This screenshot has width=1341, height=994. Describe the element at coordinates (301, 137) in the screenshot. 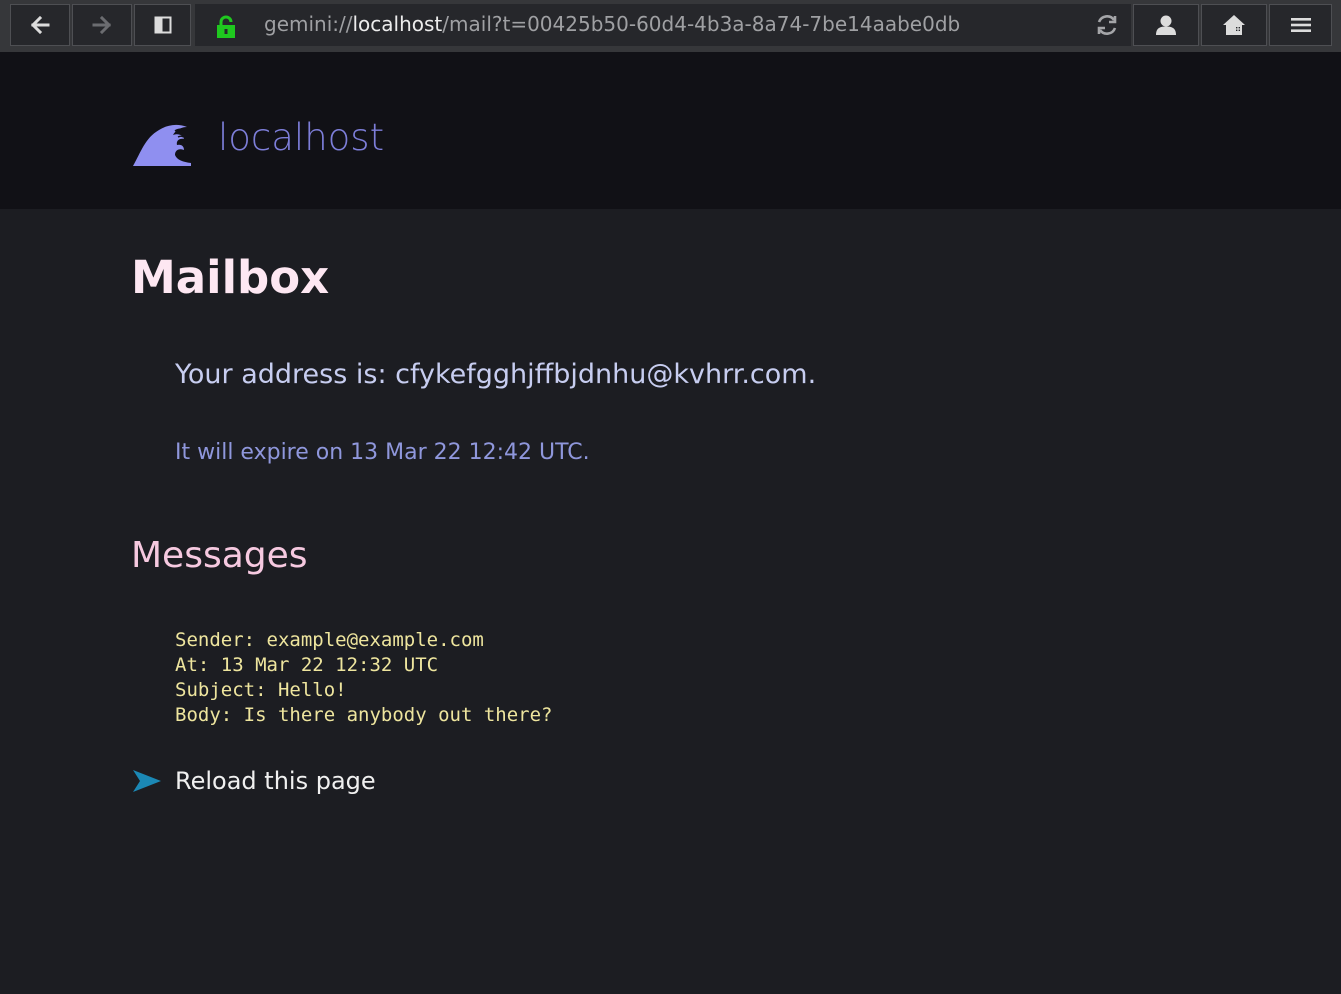

I see `site-name: localhost` at that location.